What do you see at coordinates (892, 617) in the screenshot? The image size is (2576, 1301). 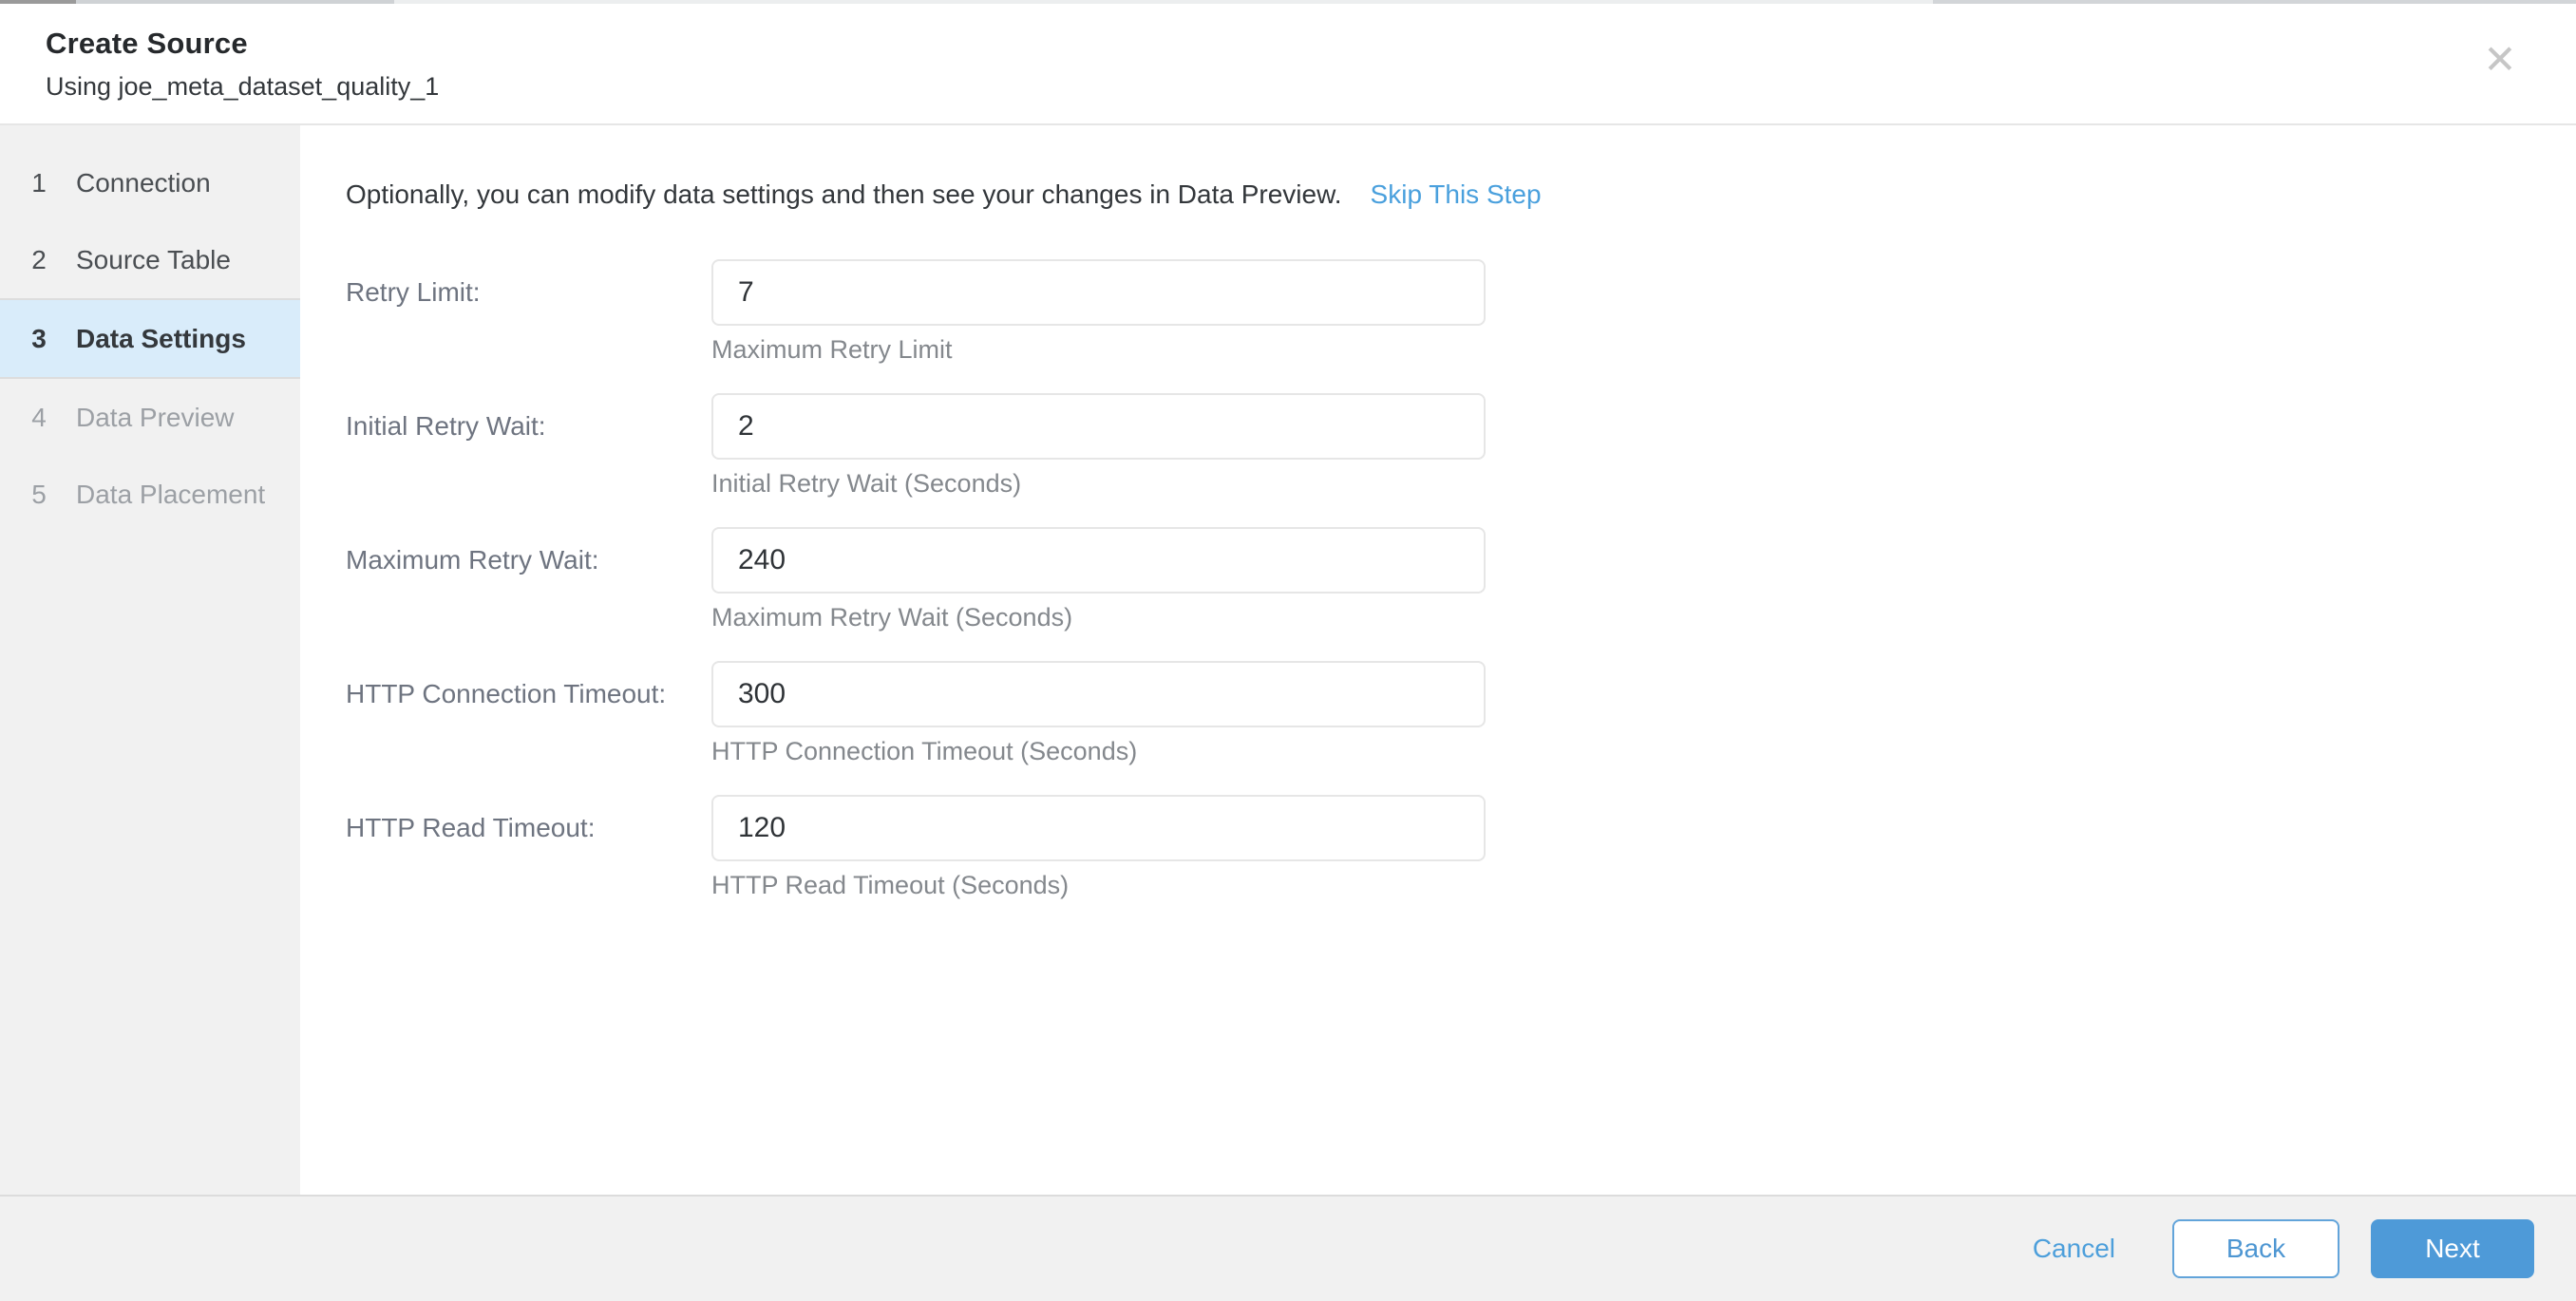 I see `field-helper-text: Maximum Retry Wait (Seconds)` at bounding box center [892, 617].